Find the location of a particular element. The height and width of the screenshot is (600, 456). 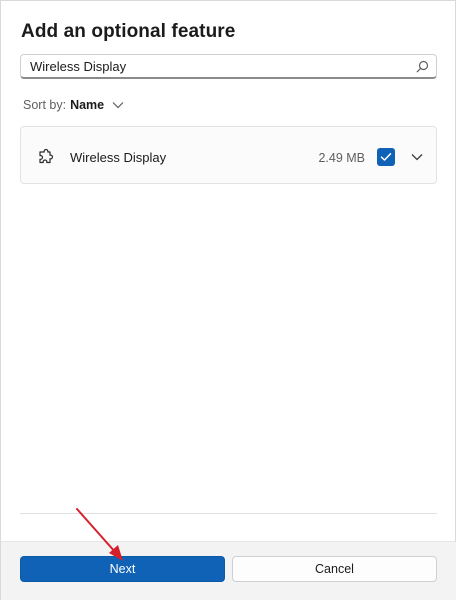

feature-size: 2.49 MB is located at coordinates (341, 158).